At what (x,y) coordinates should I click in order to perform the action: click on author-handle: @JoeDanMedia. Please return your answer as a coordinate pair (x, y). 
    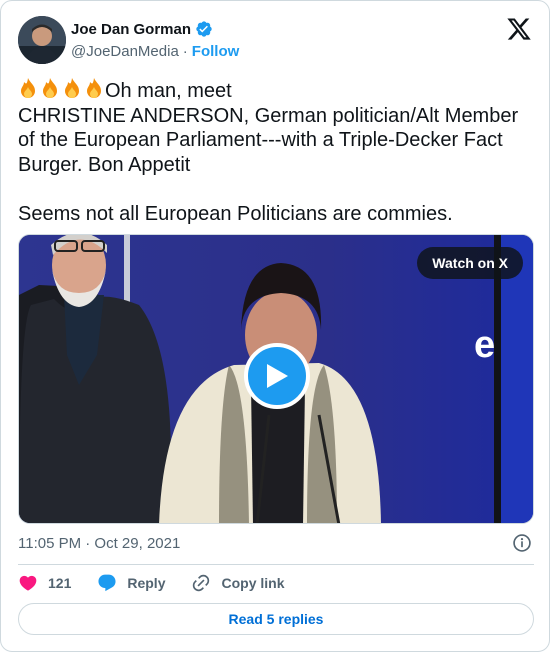
    Looking at the image, I should click on (125, 51).